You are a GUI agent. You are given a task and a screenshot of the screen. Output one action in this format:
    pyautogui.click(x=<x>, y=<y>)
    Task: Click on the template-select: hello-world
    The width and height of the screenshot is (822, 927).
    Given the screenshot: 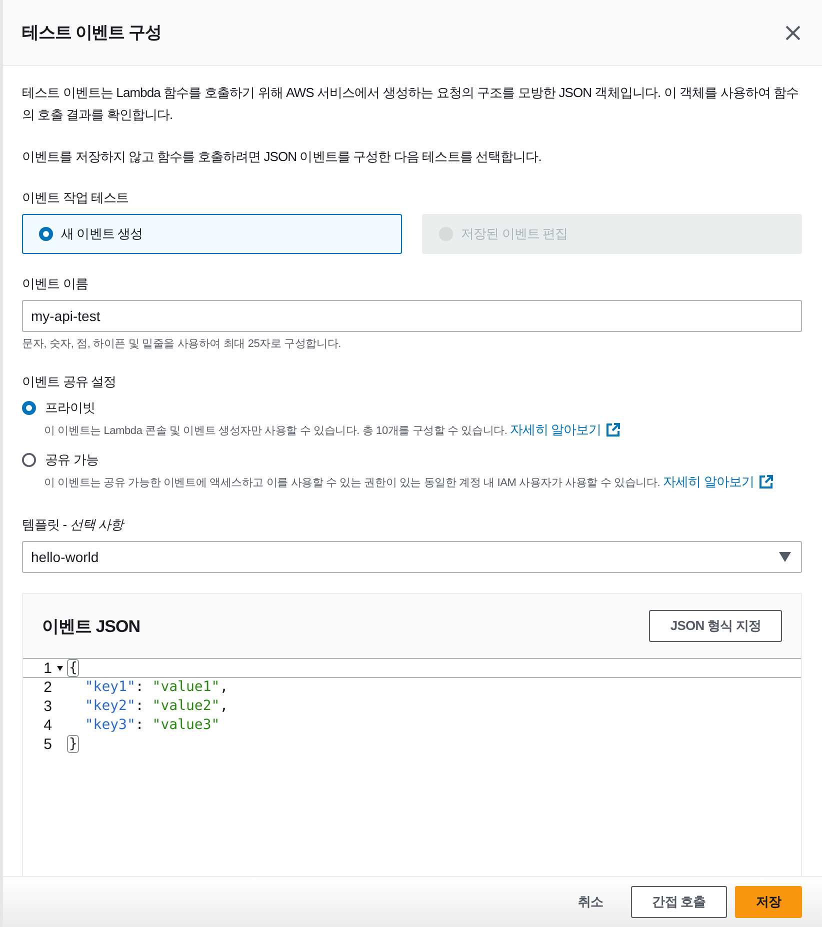 What is the action you would take?
    pyautogui.click(x=412, y=557)
    